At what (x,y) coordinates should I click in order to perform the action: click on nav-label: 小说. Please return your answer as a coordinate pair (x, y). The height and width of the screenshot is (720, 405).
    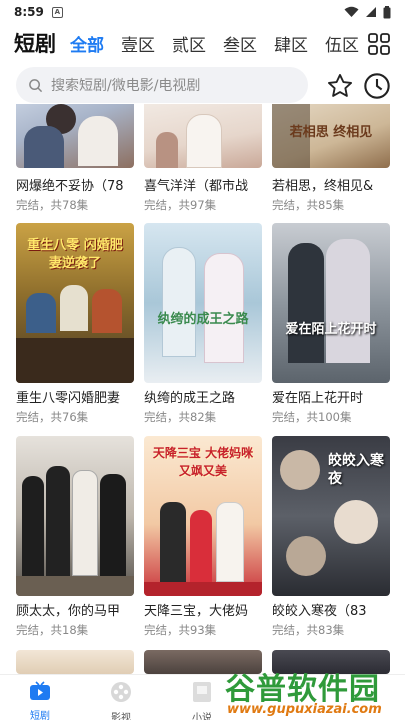
    Looking at the image, I should click on (202, 716).